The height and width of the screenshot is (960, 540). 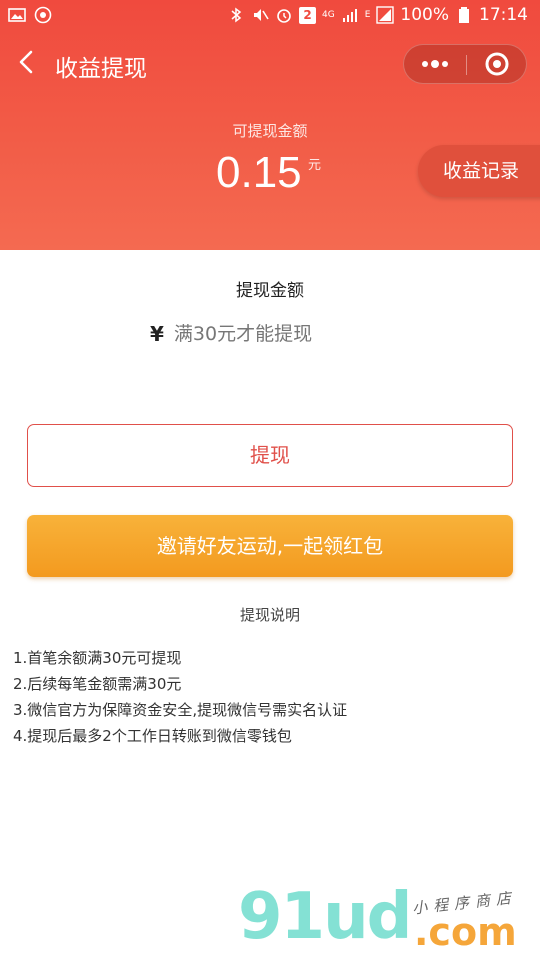 I want to click on status-bar: 2 4G E 100% 17:14, so click(x=270, y=17).